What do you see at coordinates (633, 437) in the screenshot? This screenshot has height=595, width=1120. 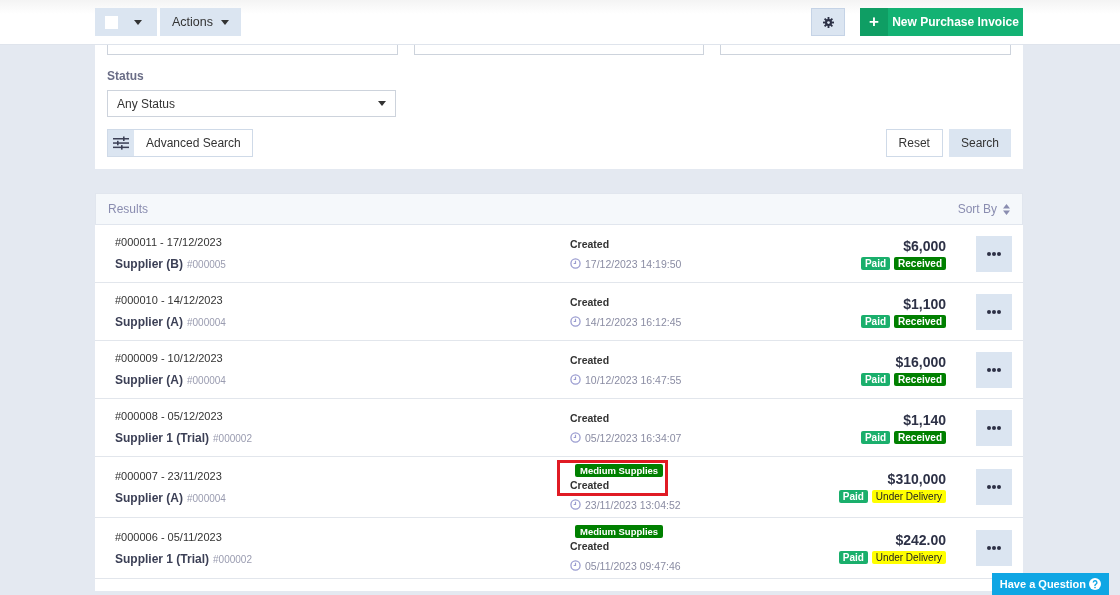 I see `timestamp: 05/12/2023 16:34:07` at bounding box center [633, 437].